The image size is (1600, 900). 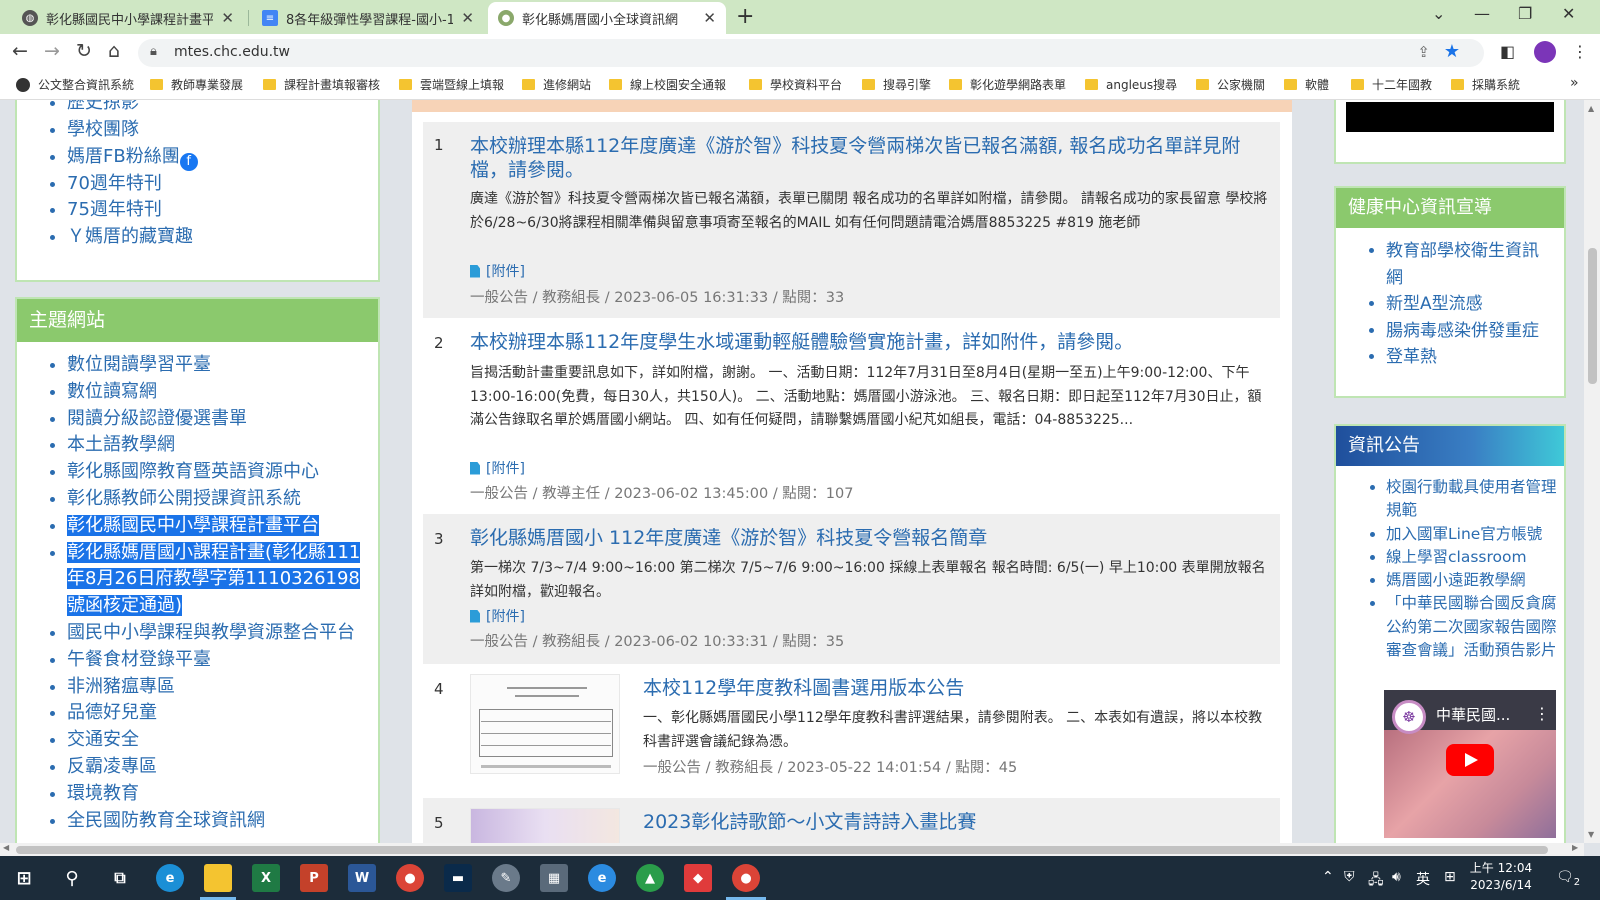 I want to click on list-item: 非洲豬瘟專區, so click(x=217, y=687).